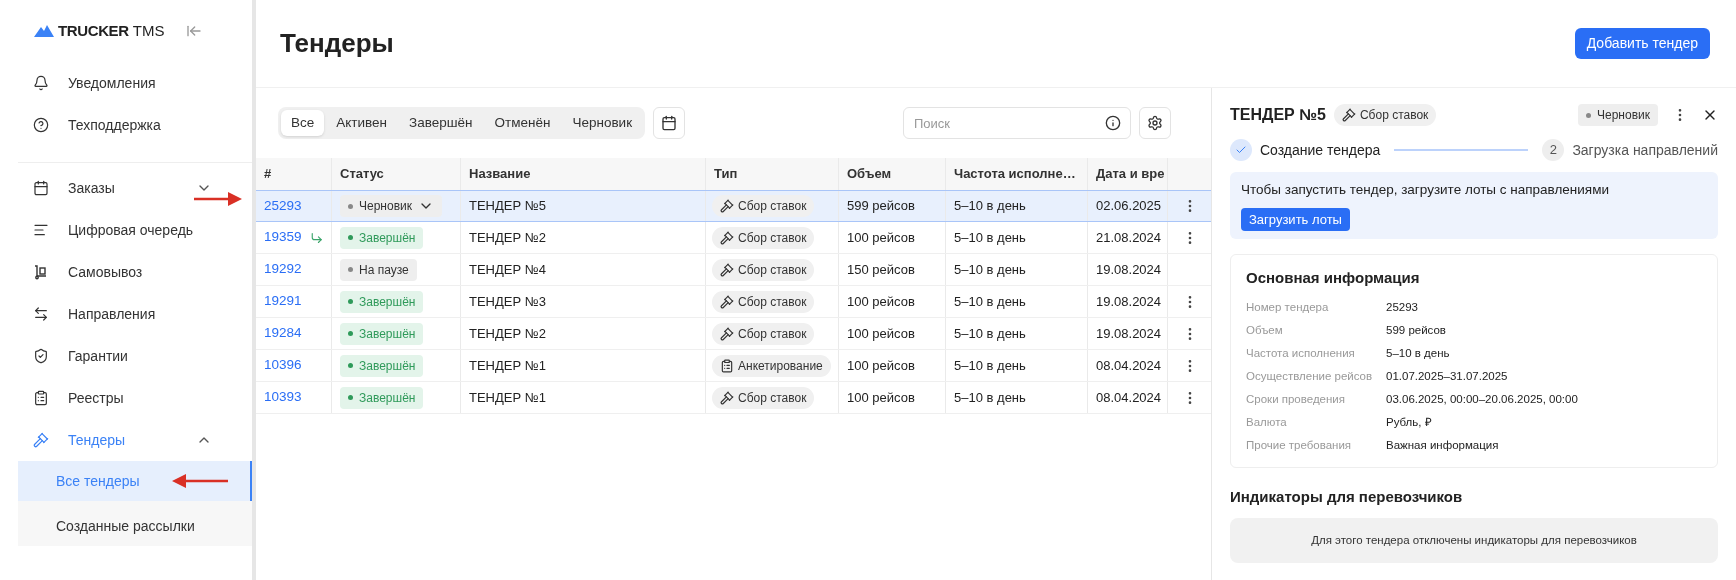 The height and width of the screenshot is (580, 1736). I want to click on cart-icon, so click(41, 272).